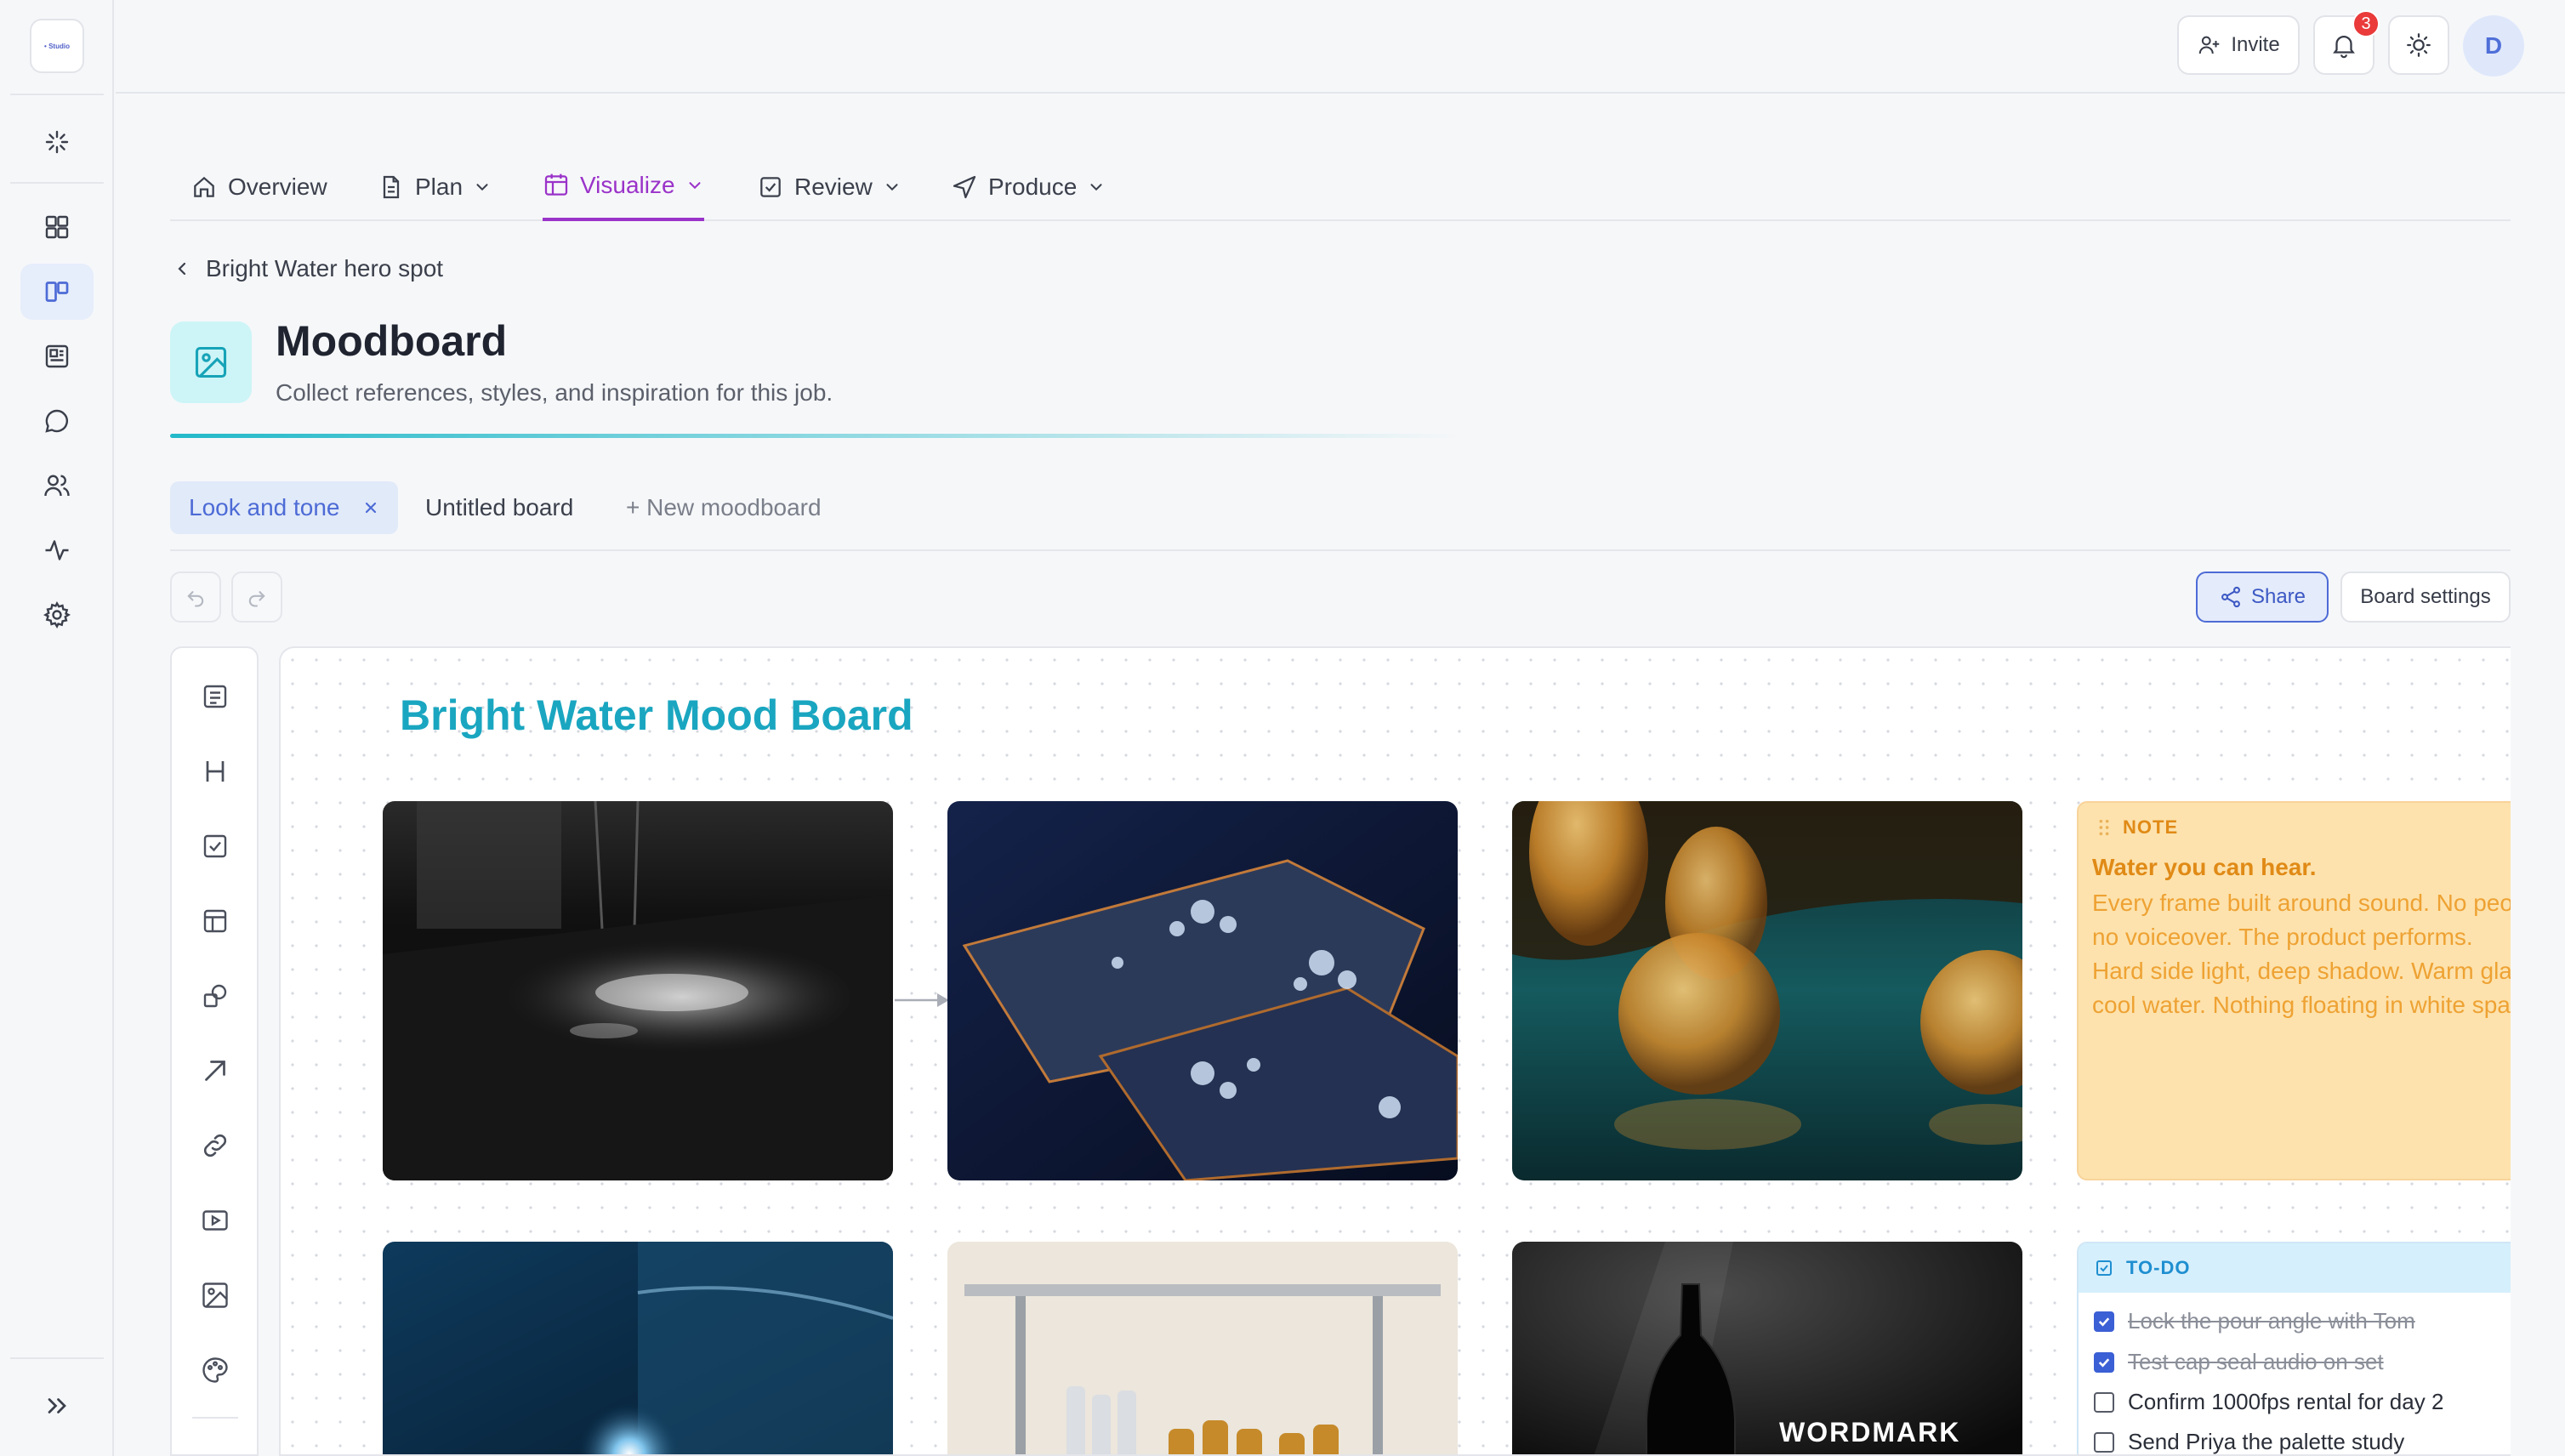 This screenshot has width=2565, height=1456. Describe the element at coordinates (1767, 1348) in the screenshot. I see `image-bottle-wordmark: WORDMARK` at that location.